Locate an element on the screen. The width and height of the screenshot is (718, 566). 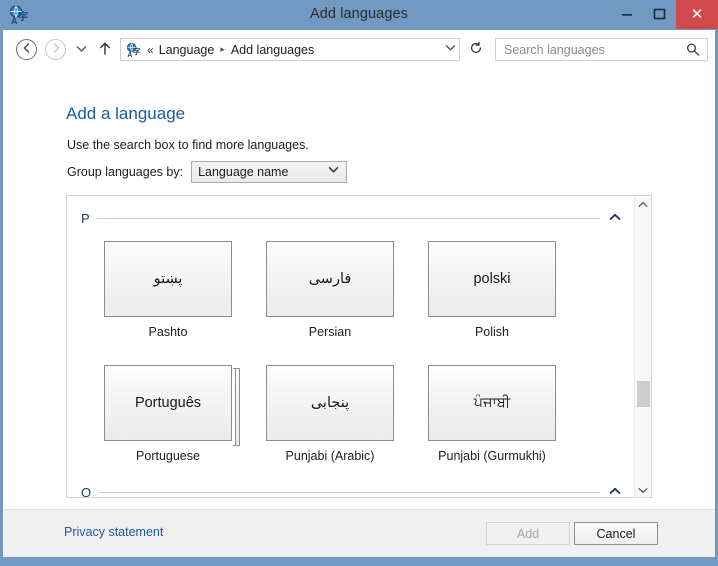
language-tile-cell: Português Portuguese is located at coordinates (168, 414).